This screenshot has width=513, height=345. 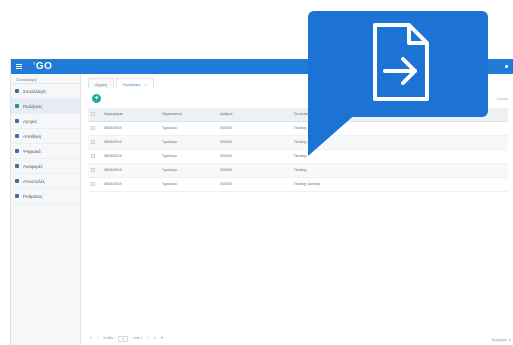 I want to click on column-header: Αριθμός, so click(x=254, y=115).